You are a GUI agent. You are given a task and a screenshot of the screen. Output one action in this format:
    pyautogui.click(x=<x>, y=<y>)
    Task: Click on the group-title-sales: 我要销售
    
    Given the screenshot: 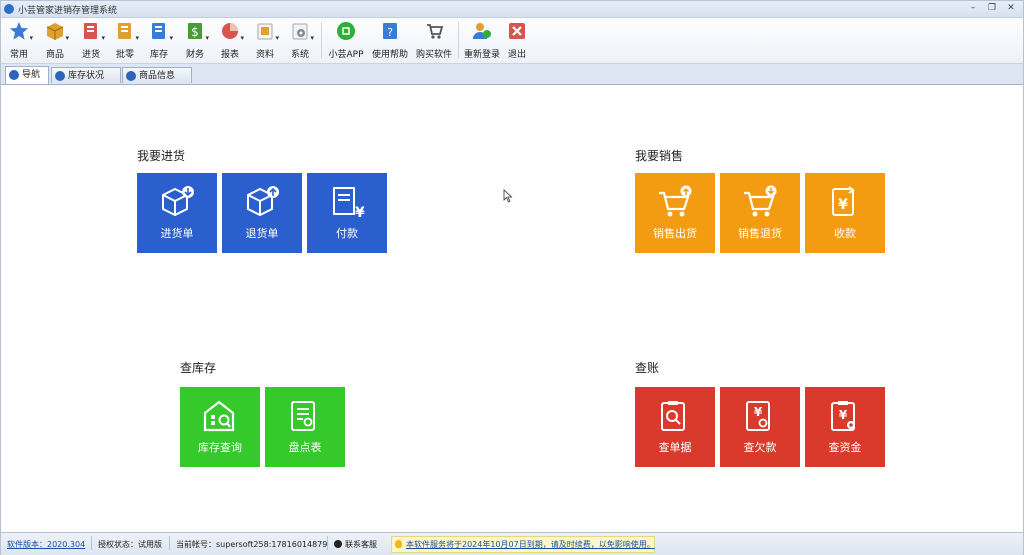 What is the action you would take?
    pyautogui.click(x=659, y=156)
    